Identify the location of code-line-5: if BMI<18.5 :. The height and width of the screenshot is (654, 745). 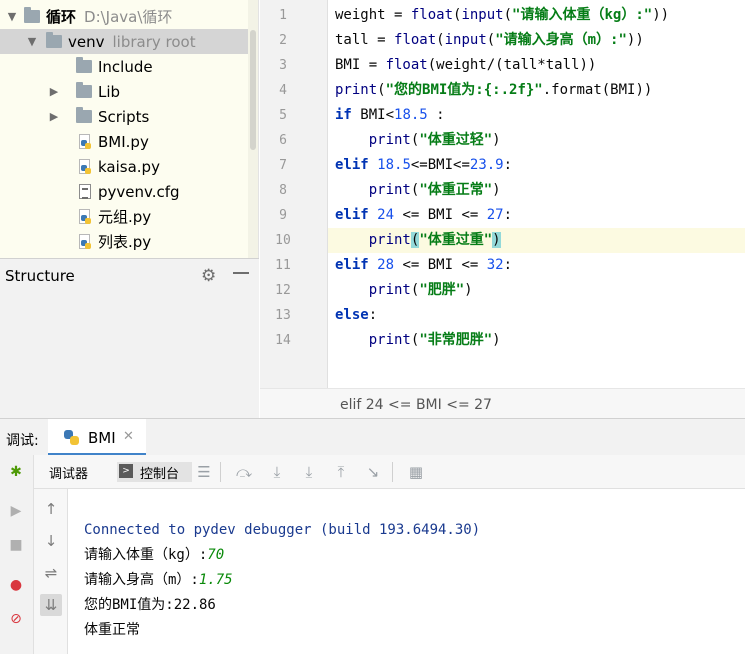
(390, 115).